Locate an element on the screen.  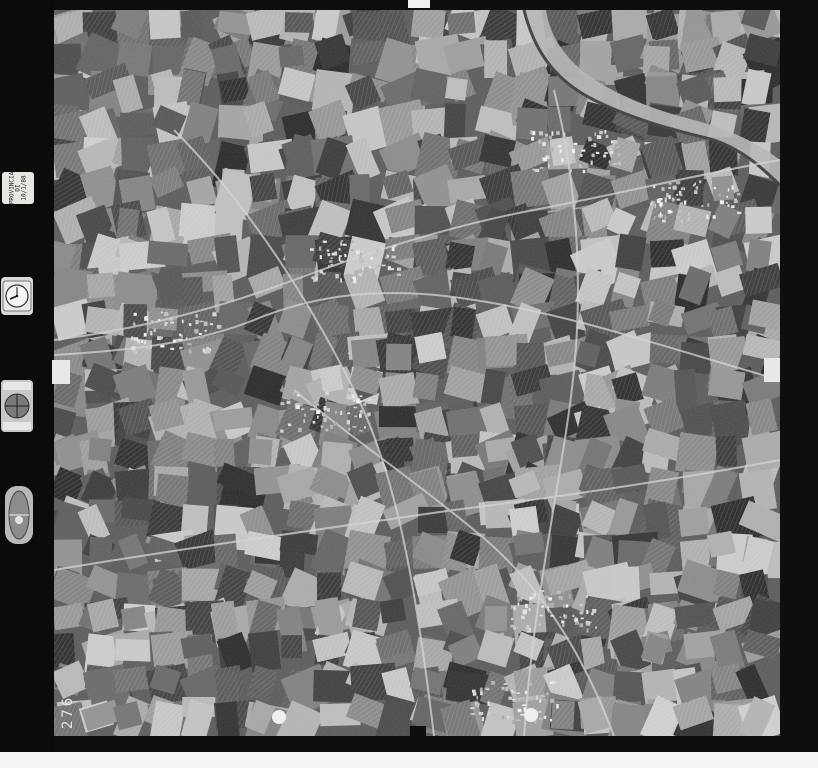
frame-number-text: 276 is located at coordinates (68, 712).